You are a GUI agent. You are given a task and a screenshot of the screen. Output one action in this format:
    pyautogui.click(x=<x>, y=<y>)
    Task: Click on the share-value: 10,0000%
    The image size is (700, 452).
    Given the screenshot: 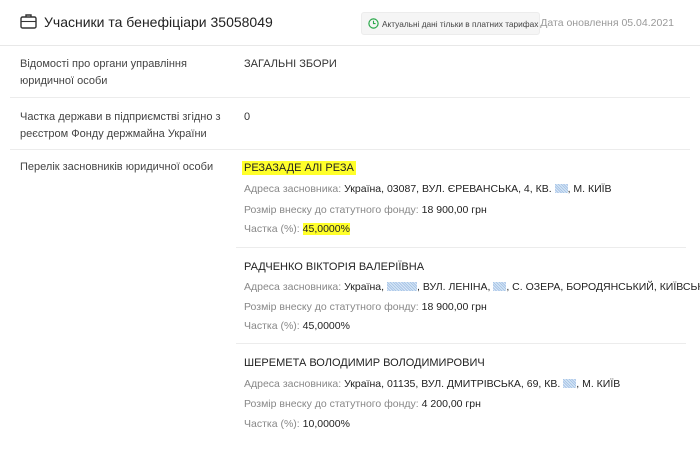 What is the action you would take?
    pyautogui.click(x=326, y=424)
    